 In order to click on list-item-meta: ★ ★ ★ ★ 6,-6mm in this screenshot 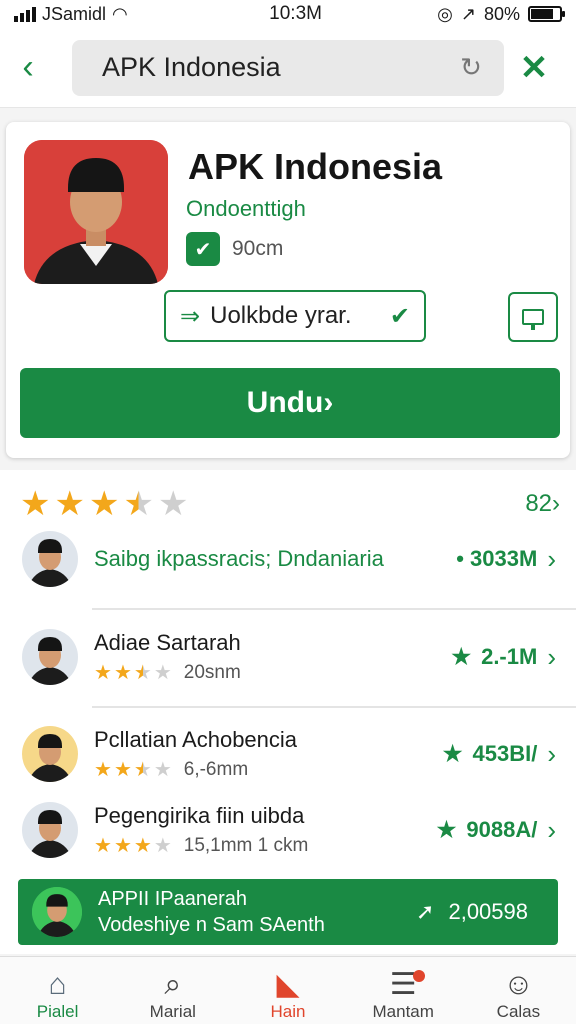, I will do `click(268, 770)`.